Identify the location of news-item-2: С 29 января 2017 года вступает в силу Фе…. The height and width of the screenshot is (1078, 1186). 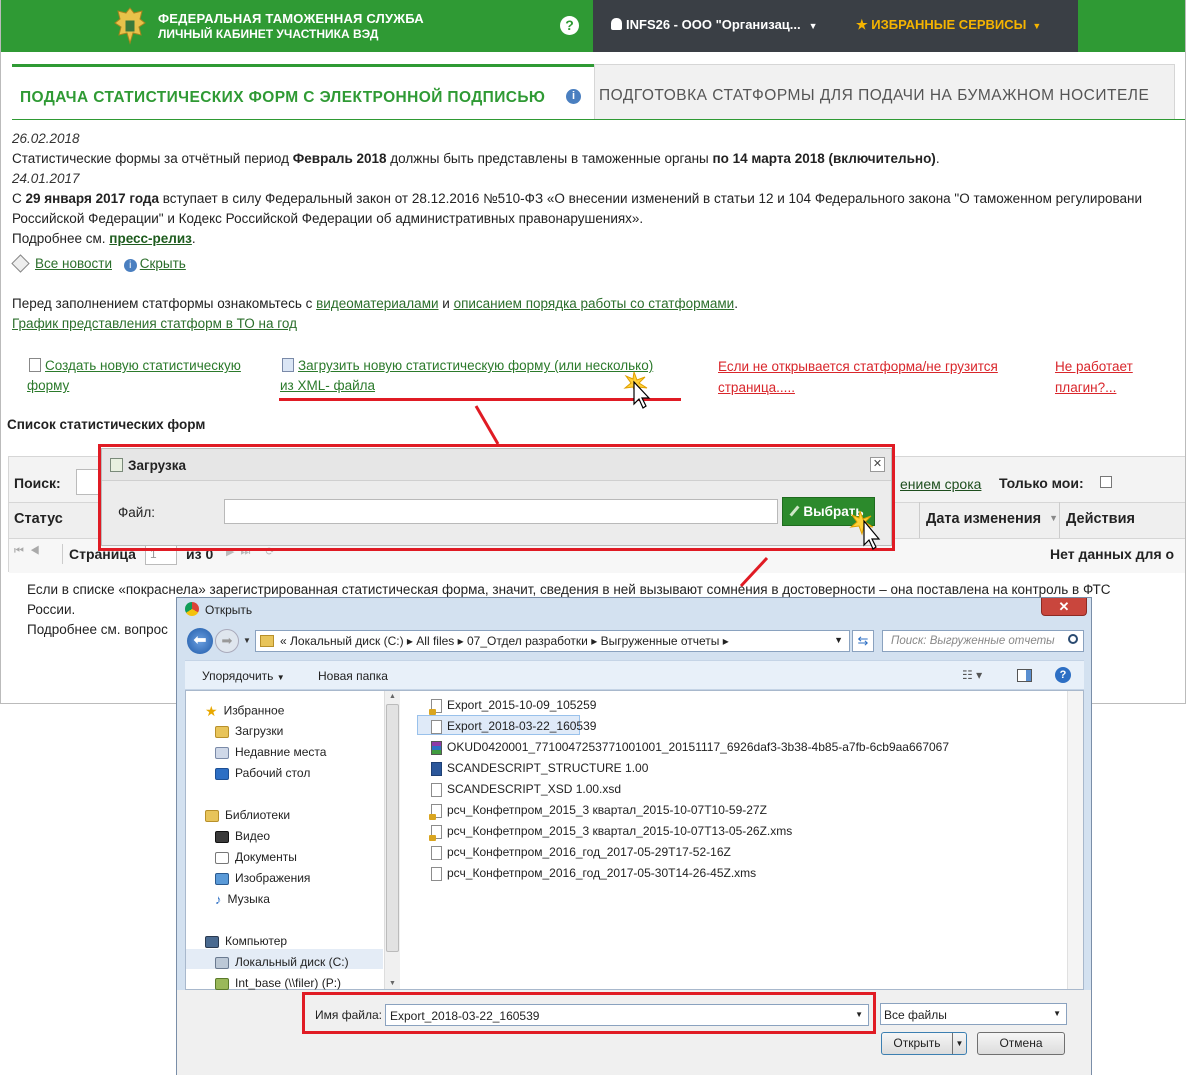
(577, 198).